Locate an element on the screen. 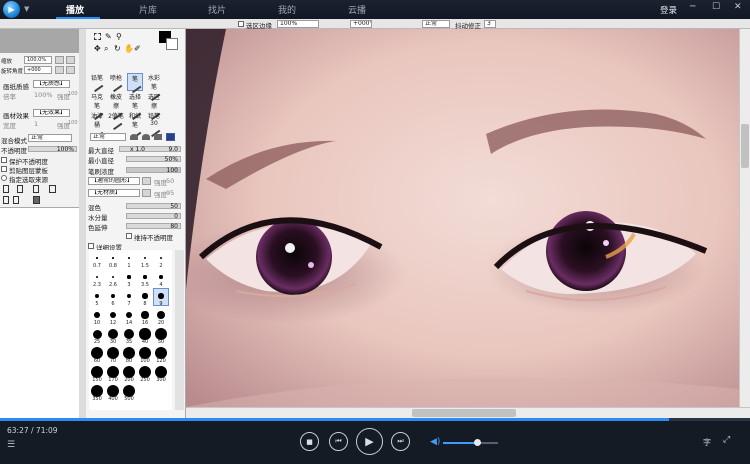 The height and width of the screenshot is (464, 750). nav-zoom-button is located at coordinates (59, 60).